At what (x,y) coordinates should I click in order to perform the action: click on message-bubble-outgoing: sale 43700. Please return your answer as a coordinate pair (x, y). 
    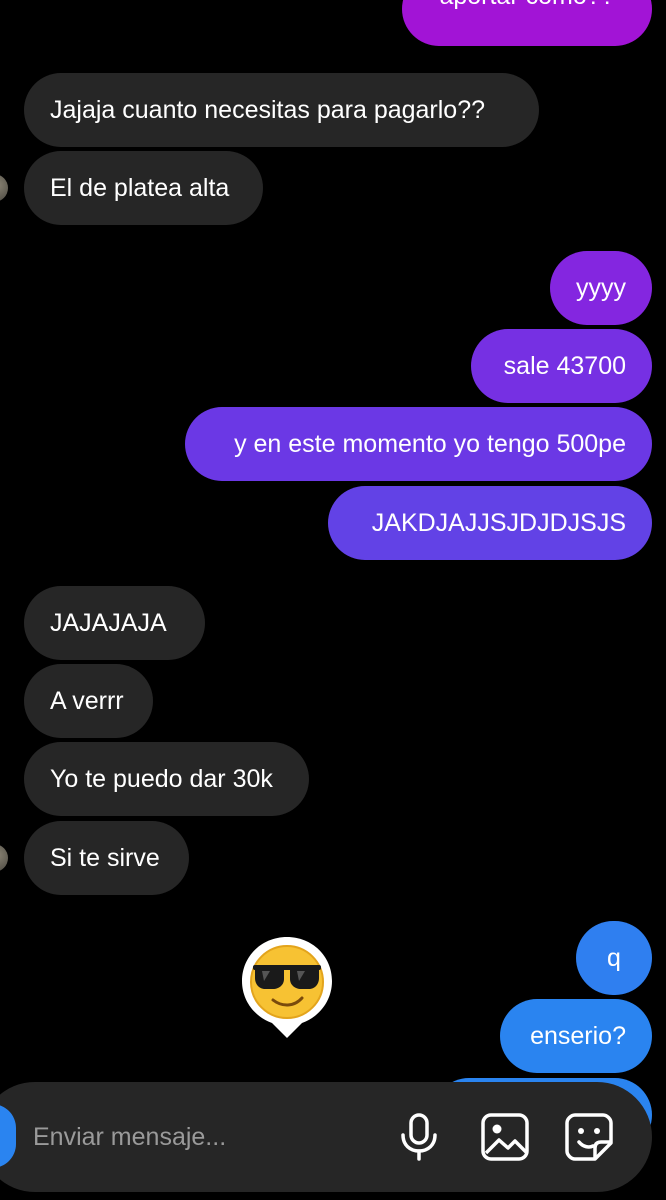
    Looking at the image, I should click on (561, 366).